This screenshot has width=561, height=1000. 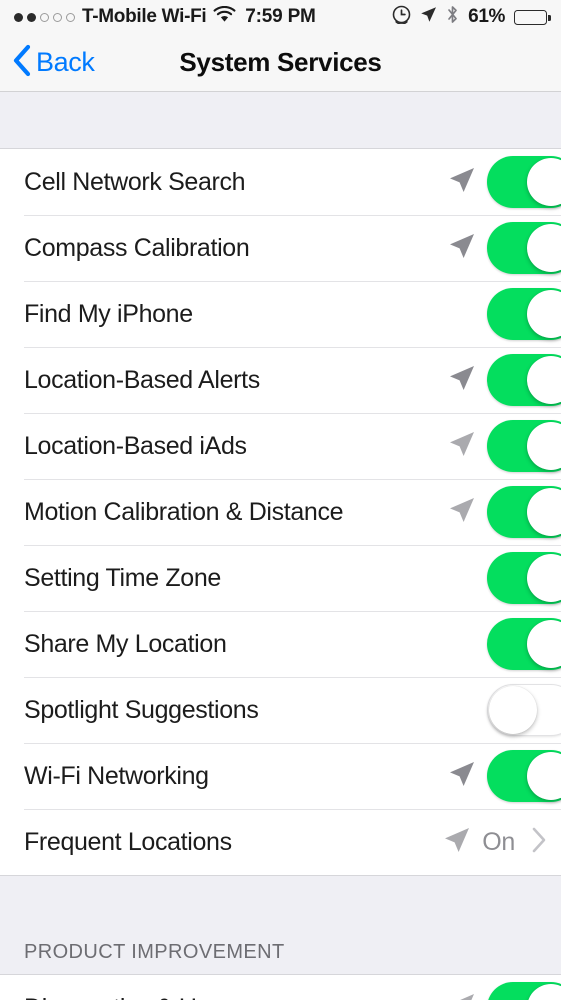 What do you see at coordinates (128, 841) in the screenshot?
I see `settings-row-label: Frequent Locations` at bounding box center [128, 841].